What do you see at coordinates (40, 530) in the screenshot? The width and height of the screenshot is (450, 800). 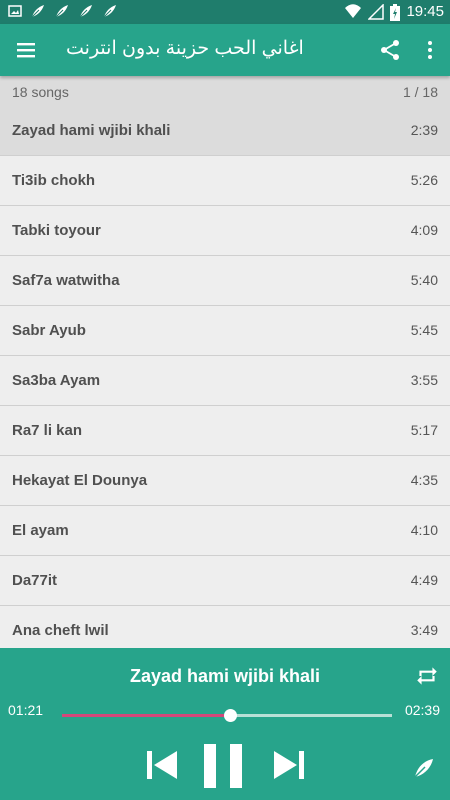 I see `song-title: El ayam` at bounding box center [40, 530].